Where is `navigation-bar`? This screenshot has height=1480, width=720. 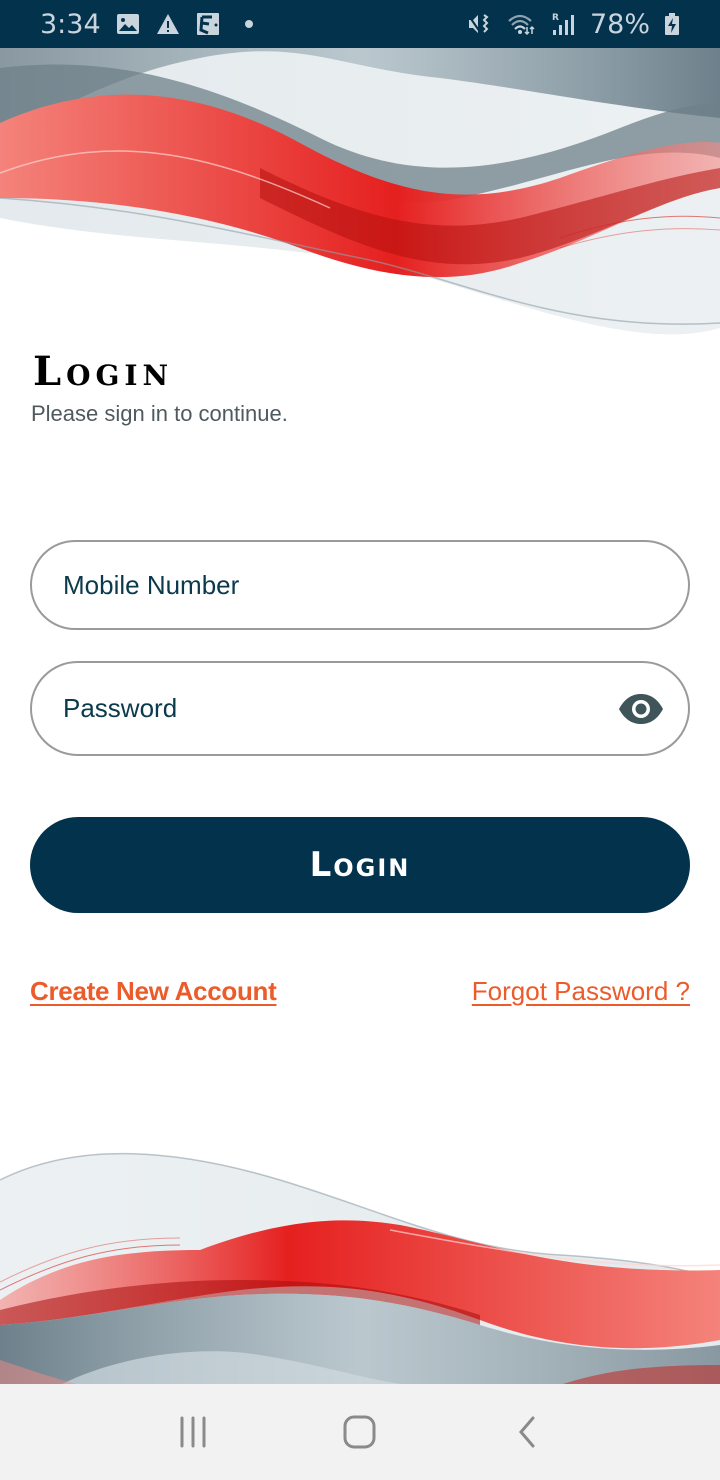
navigation-bar is located at coordinates (360, 1432).